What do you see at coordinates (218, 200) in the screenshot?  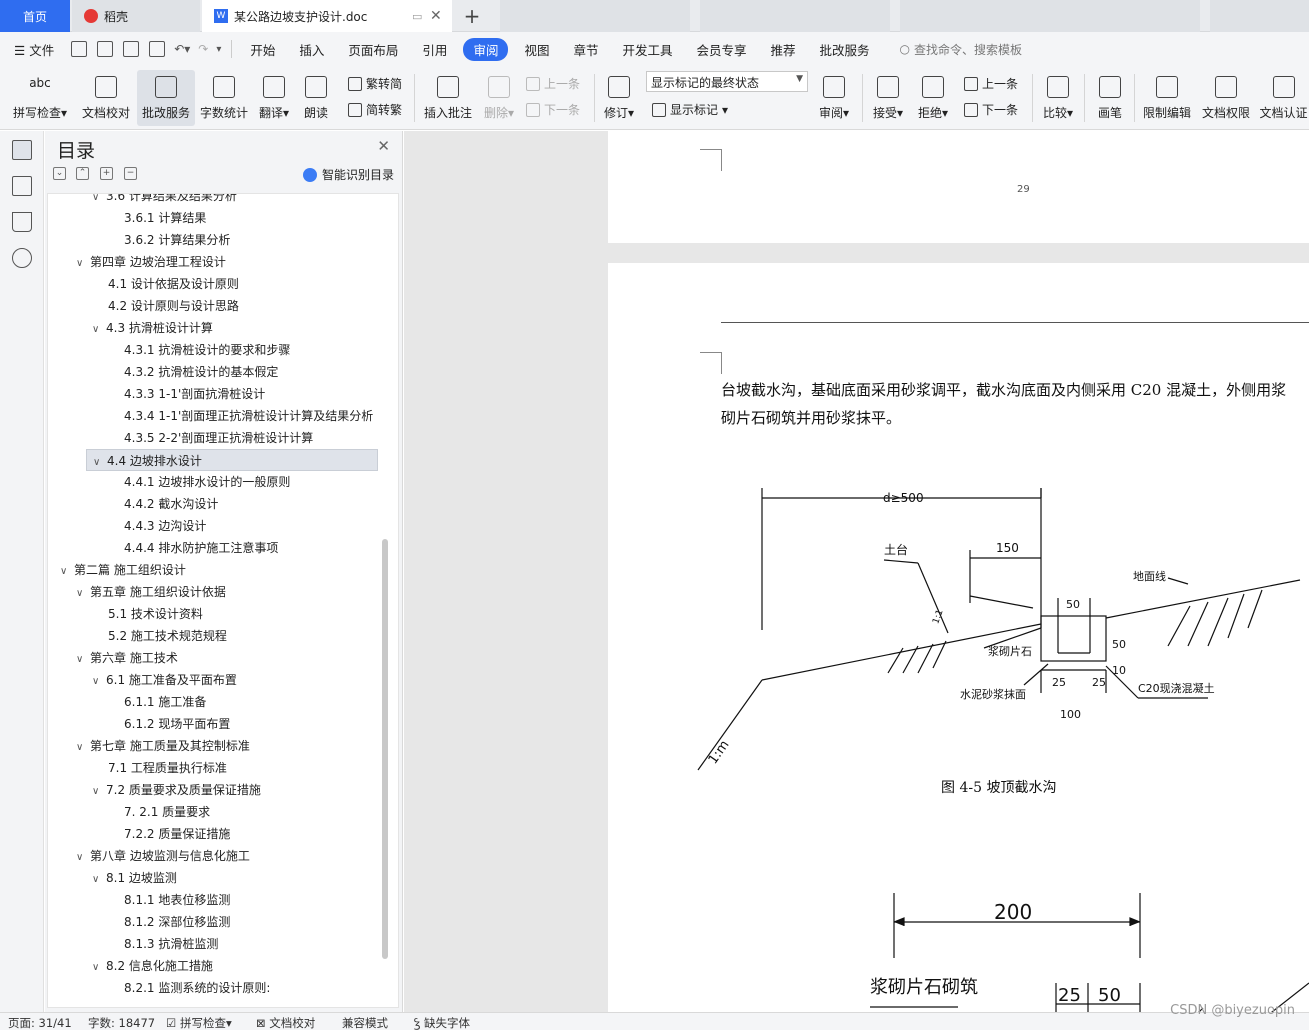 I see `toc-item: ∨ 3.6 计算结果及结果分析` at bounding box center [218, 200].